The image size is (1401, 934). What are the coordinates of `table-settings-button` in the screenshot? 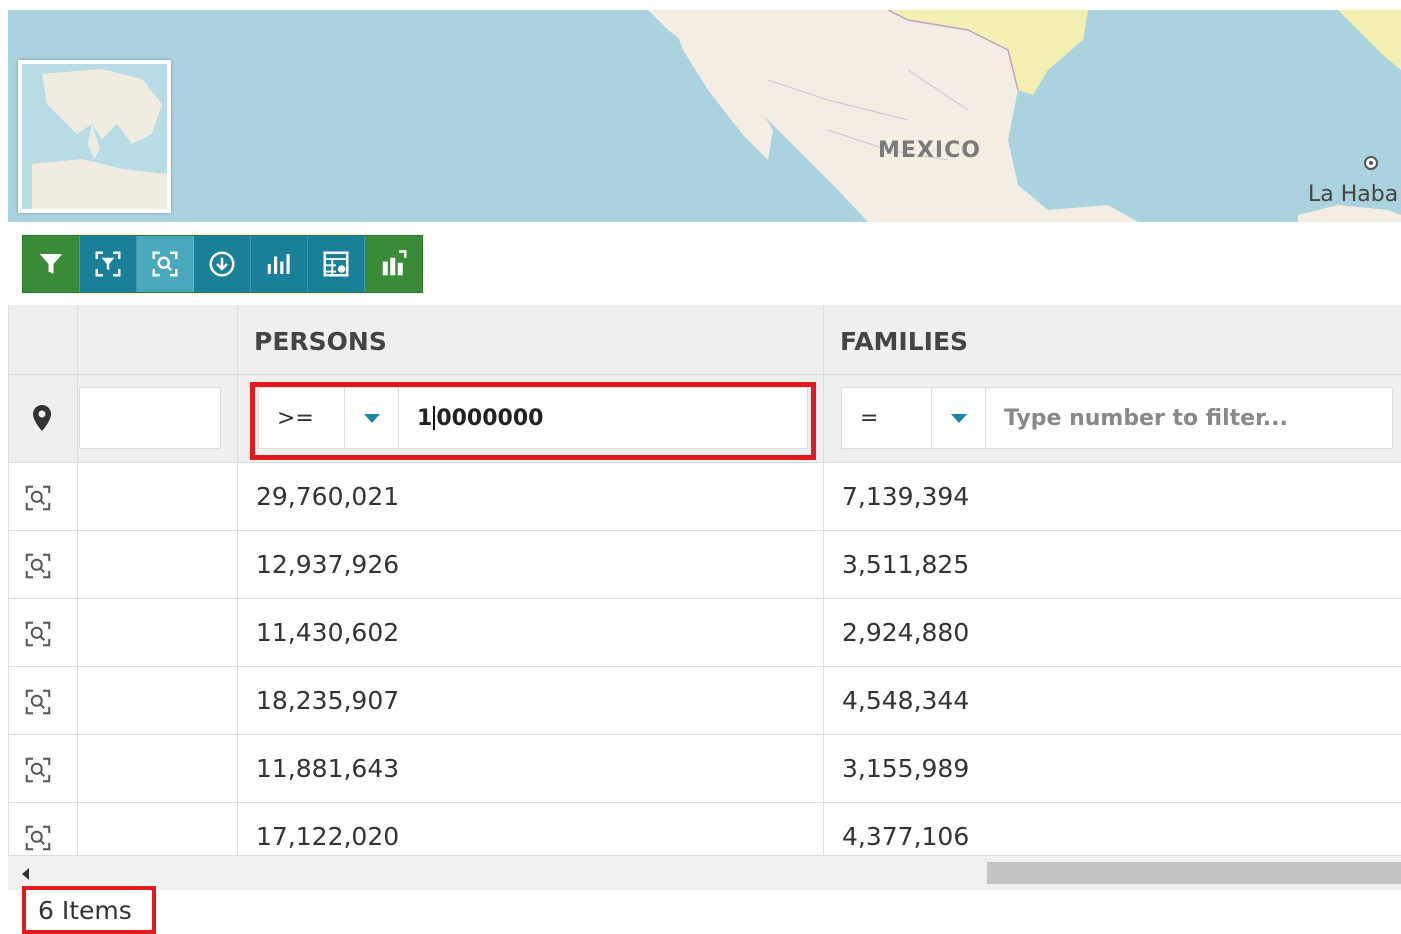 It's located at (336, 264).